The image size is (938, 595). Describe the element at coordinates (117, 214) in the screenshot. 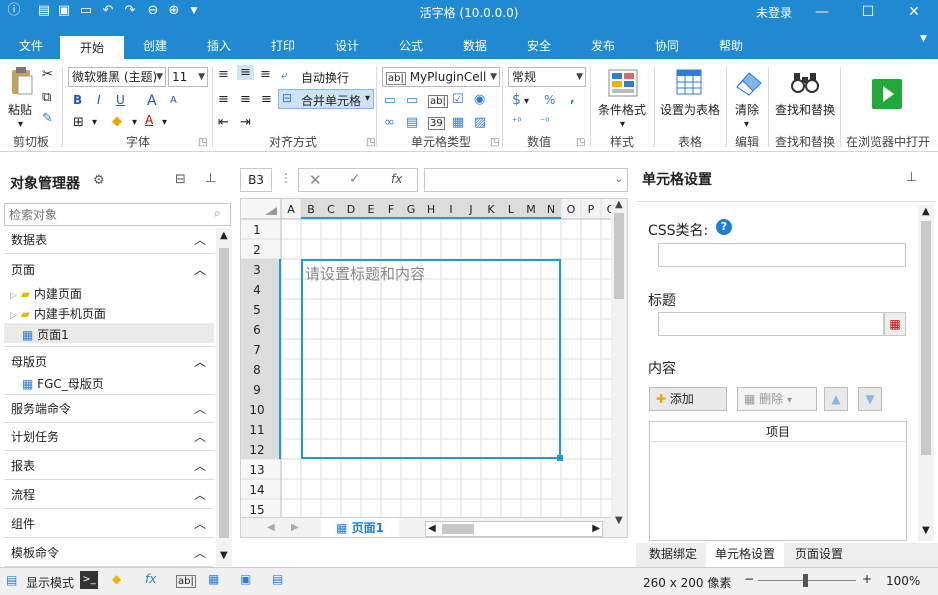

I see `search-input` at that location.